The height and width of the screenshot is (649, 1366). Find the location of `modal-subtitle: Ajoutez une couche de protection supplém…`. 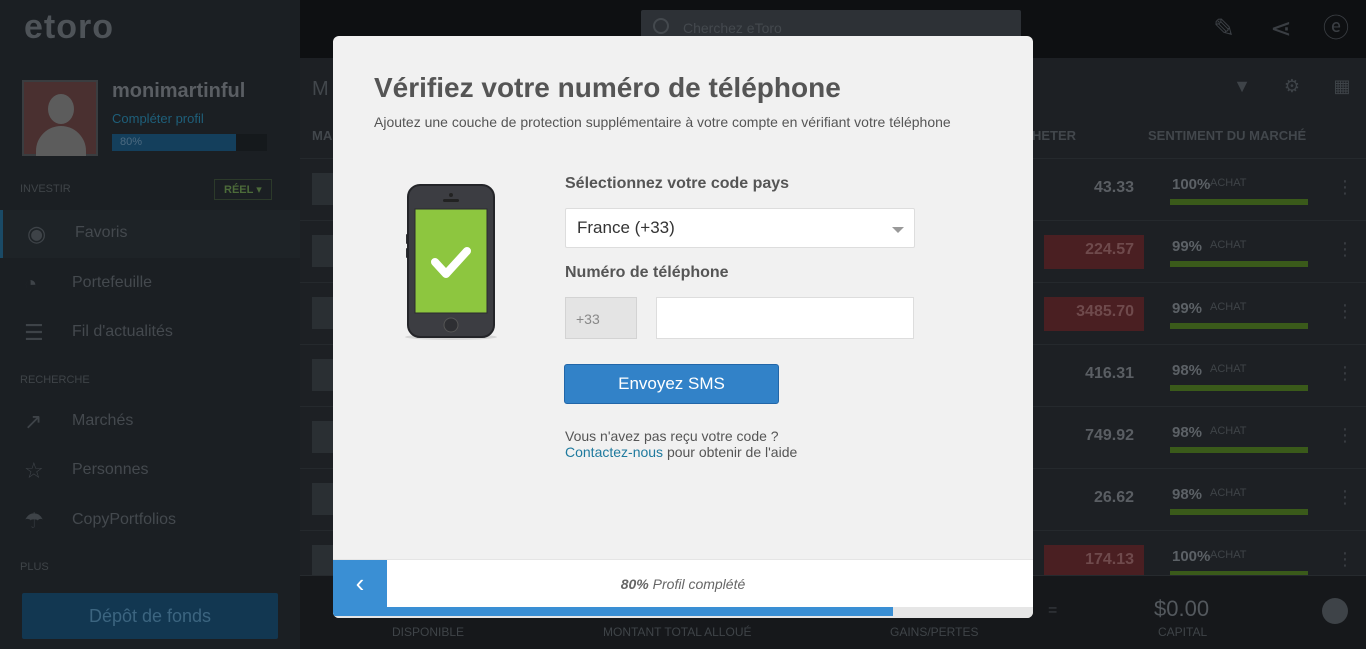

modal-subtitle: Ajoutez une couche de protection supplém… is located at coordinates (662, 122).